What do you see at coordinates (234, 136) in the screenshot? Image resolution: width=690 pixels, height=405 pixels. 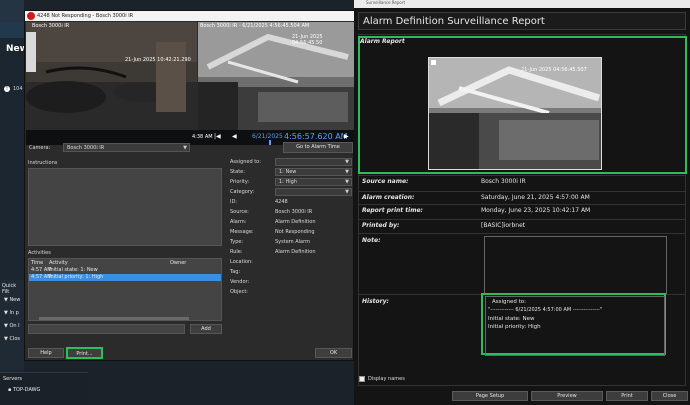 I see `play-back-icon: ◀` at bounding box center [234, 136].